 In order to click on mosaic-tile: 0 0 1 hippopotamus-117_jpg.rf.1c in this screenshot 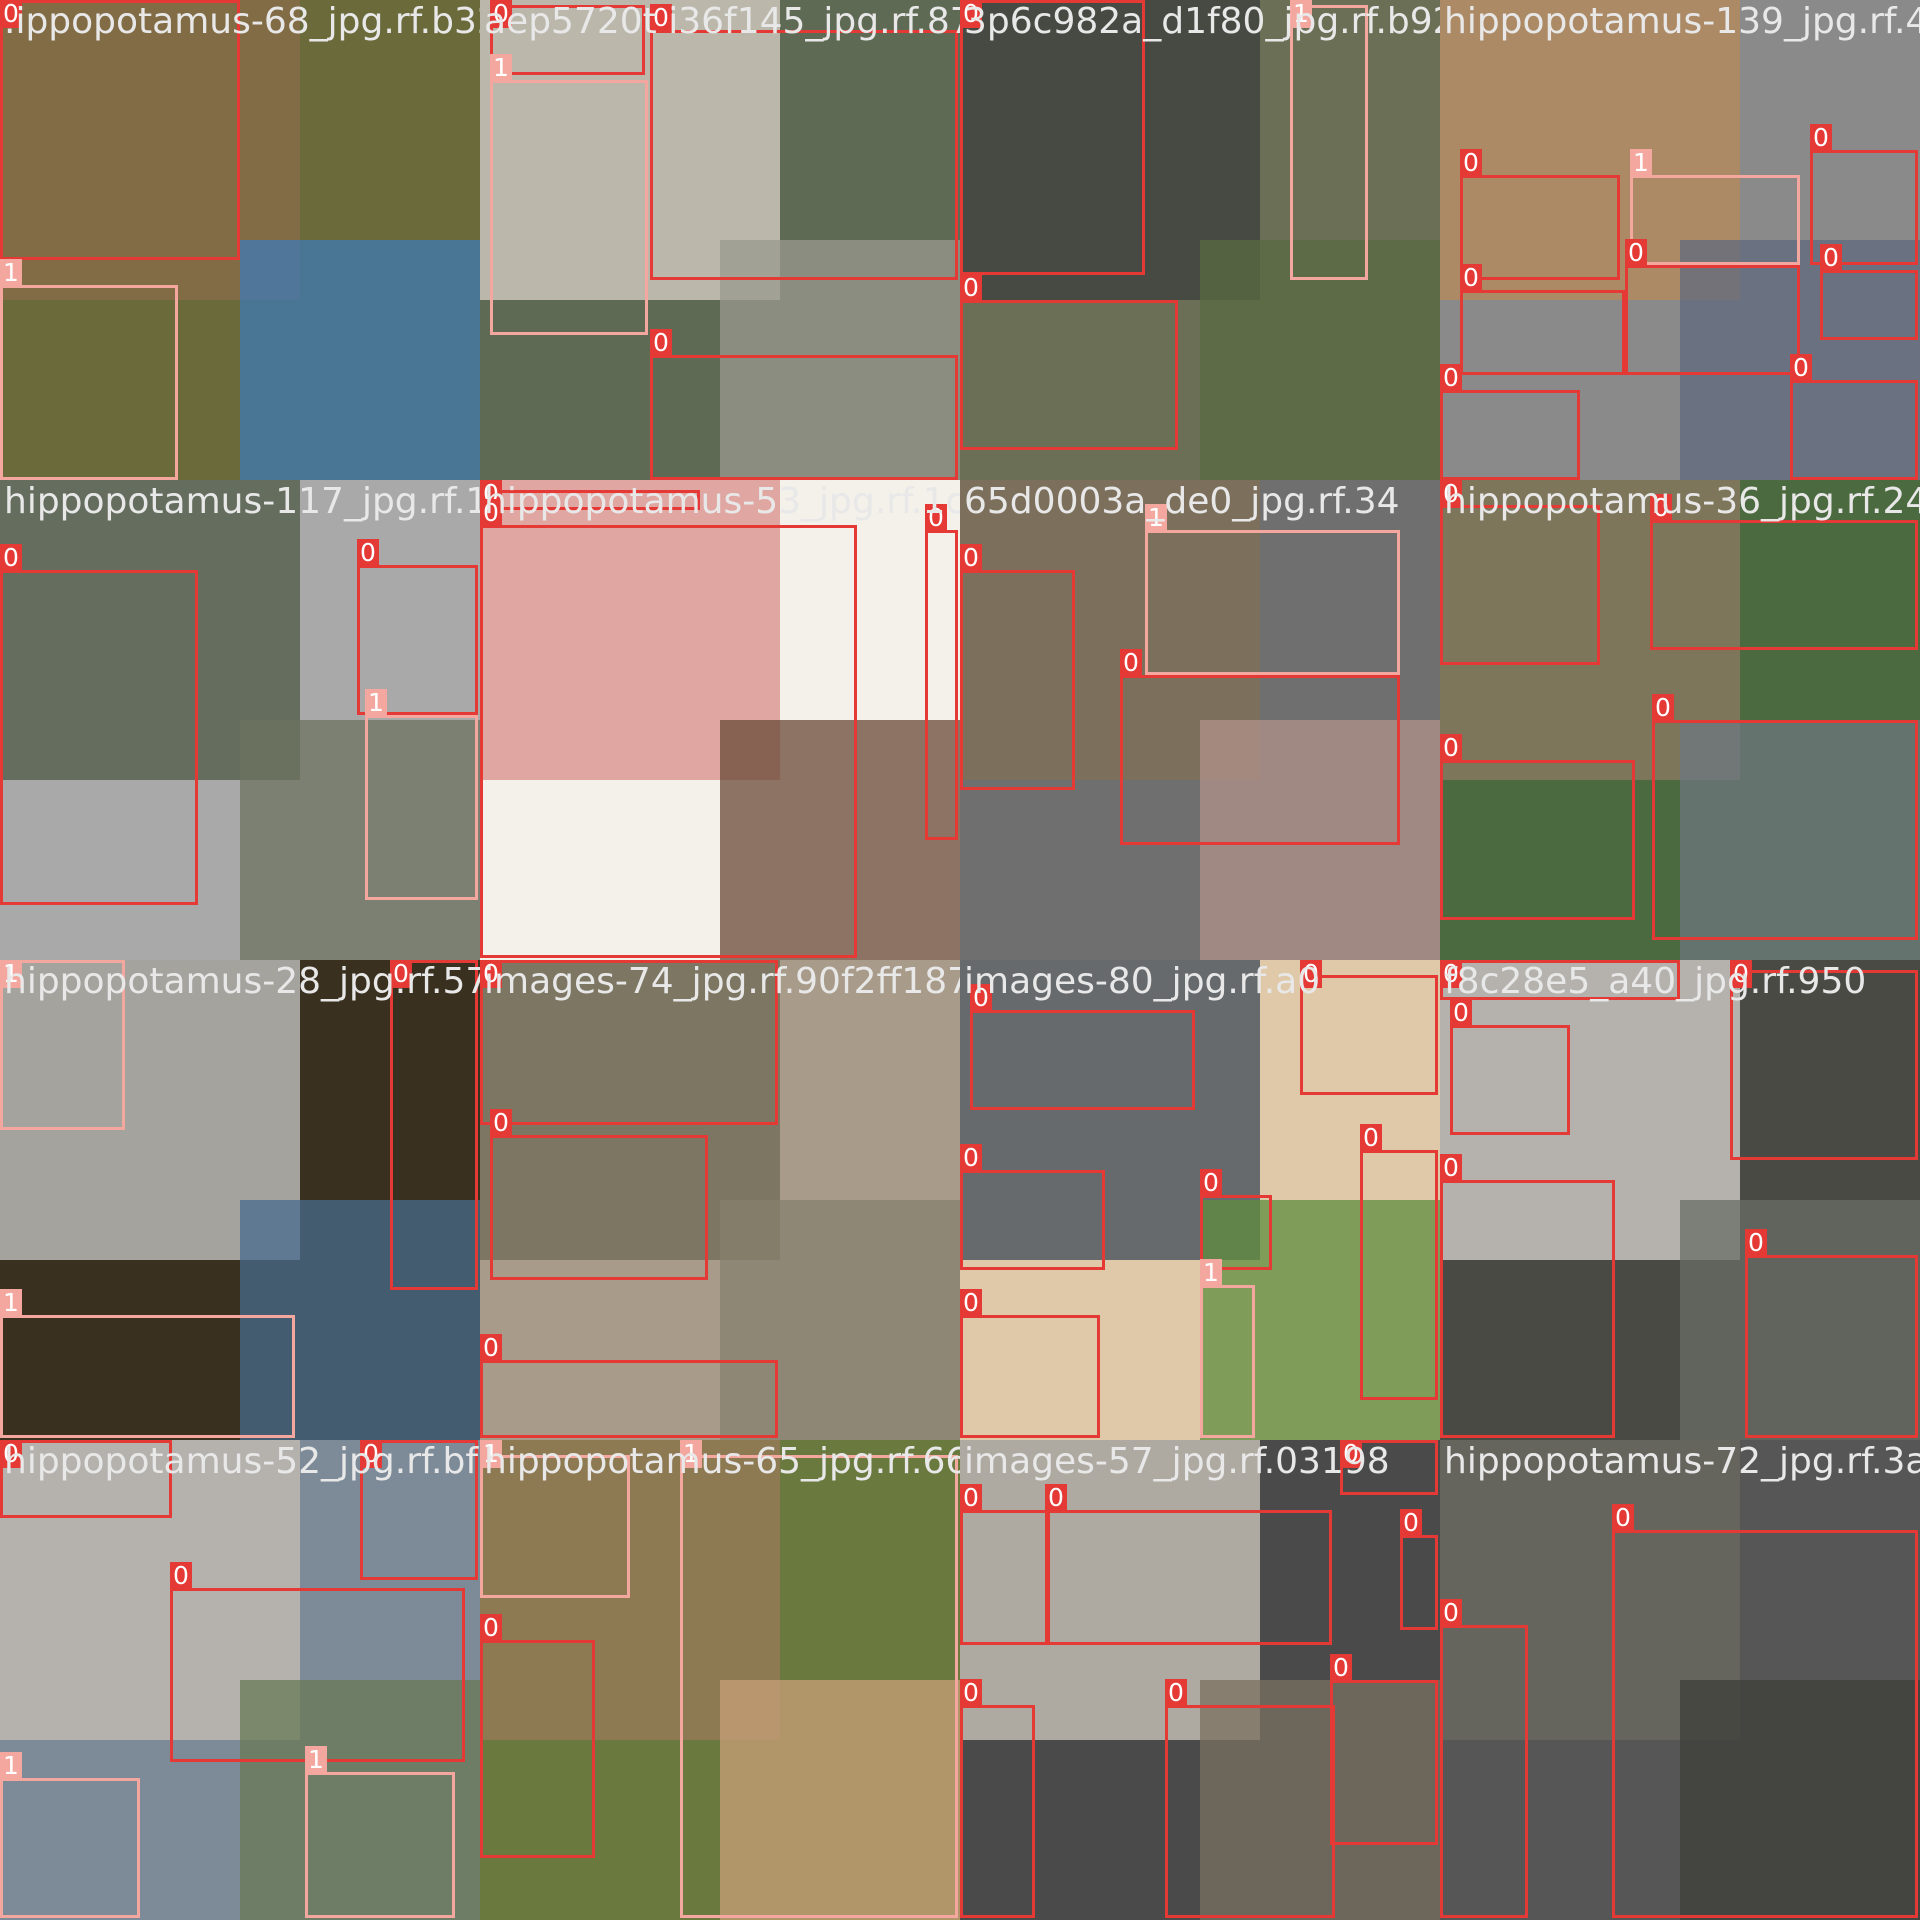, I will do `click(240, 720)`.